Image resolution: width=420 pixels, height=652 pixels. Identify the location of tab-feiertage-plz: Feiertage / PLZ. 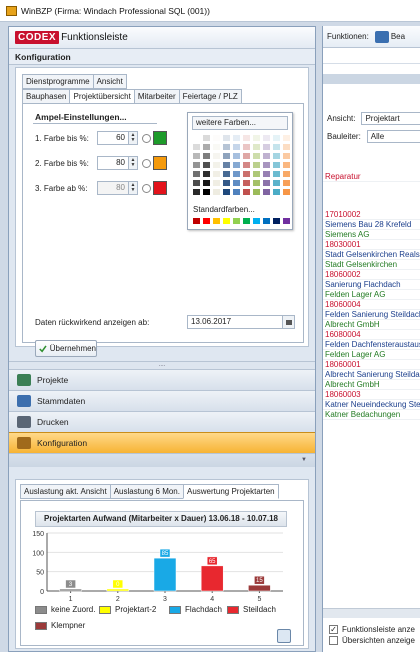
(210, 96).